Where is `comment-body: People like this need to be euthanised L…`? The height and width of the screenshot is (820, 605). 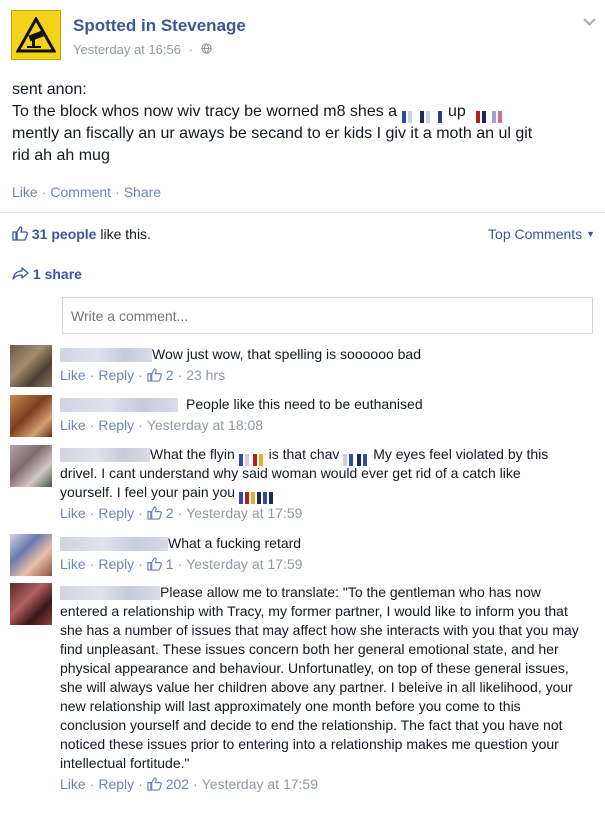
comment-body: People like this need to be euthanised L… is located at coordinates (310, 415).